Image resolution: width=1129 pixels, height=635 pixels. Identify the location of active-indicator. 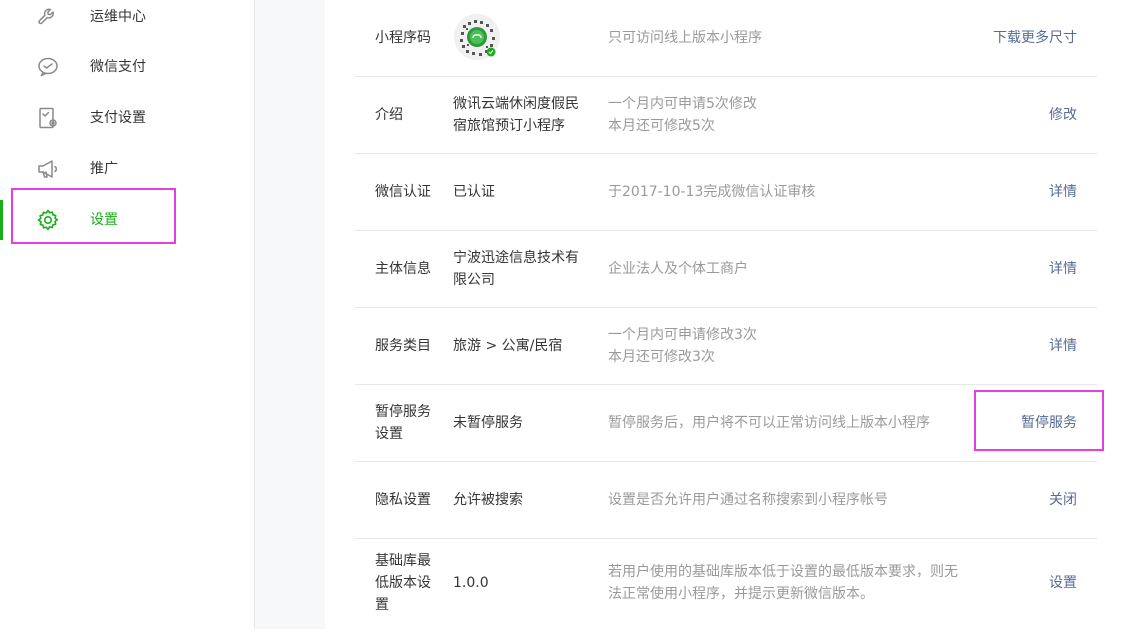
(1, 220).